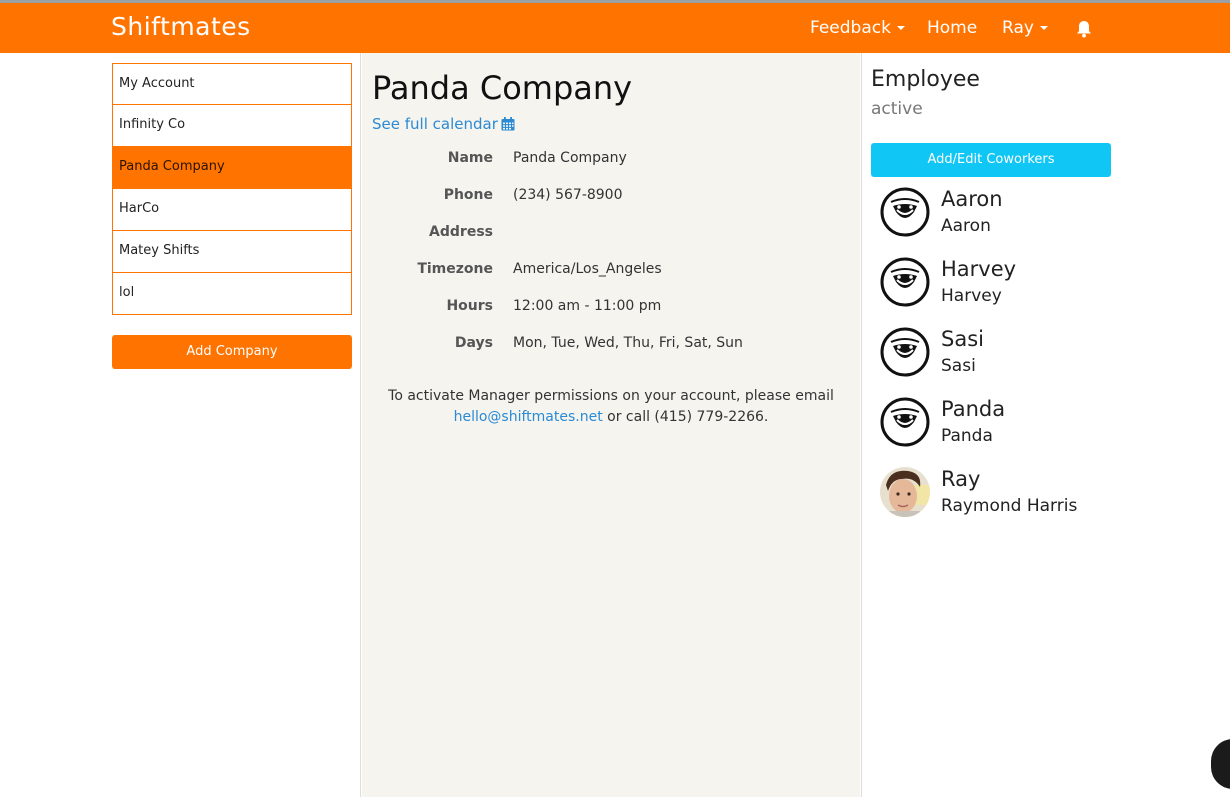 The height and width of the screenshot is (797, 1230). I want to click on detail-row-days: Days Mon, Tue, Wed, Thu, Fri, Sat, Sun, so click(611, 346).